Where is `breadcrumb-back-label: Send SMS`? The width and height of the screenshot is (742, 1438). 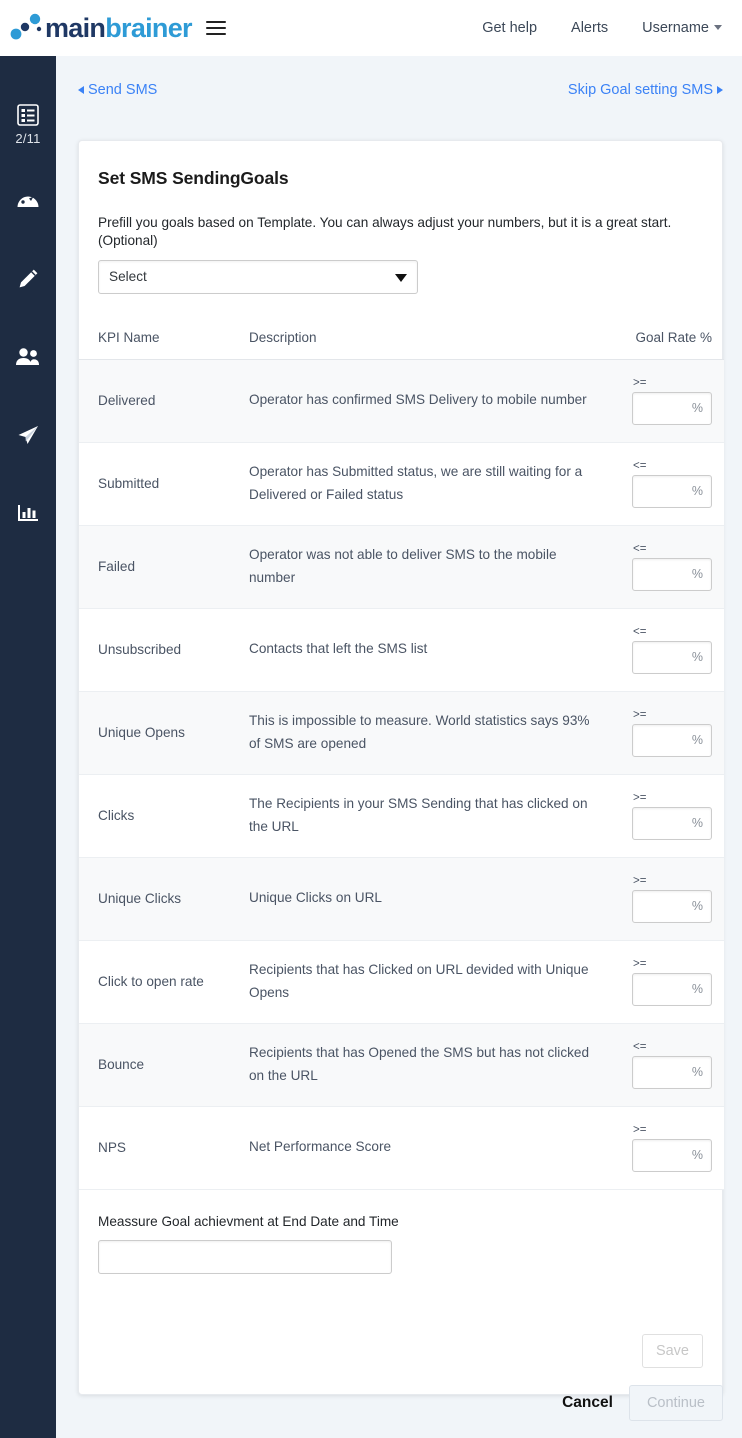
breadcrumb-back-label: Send SMS is located at coordinates (123, 90).